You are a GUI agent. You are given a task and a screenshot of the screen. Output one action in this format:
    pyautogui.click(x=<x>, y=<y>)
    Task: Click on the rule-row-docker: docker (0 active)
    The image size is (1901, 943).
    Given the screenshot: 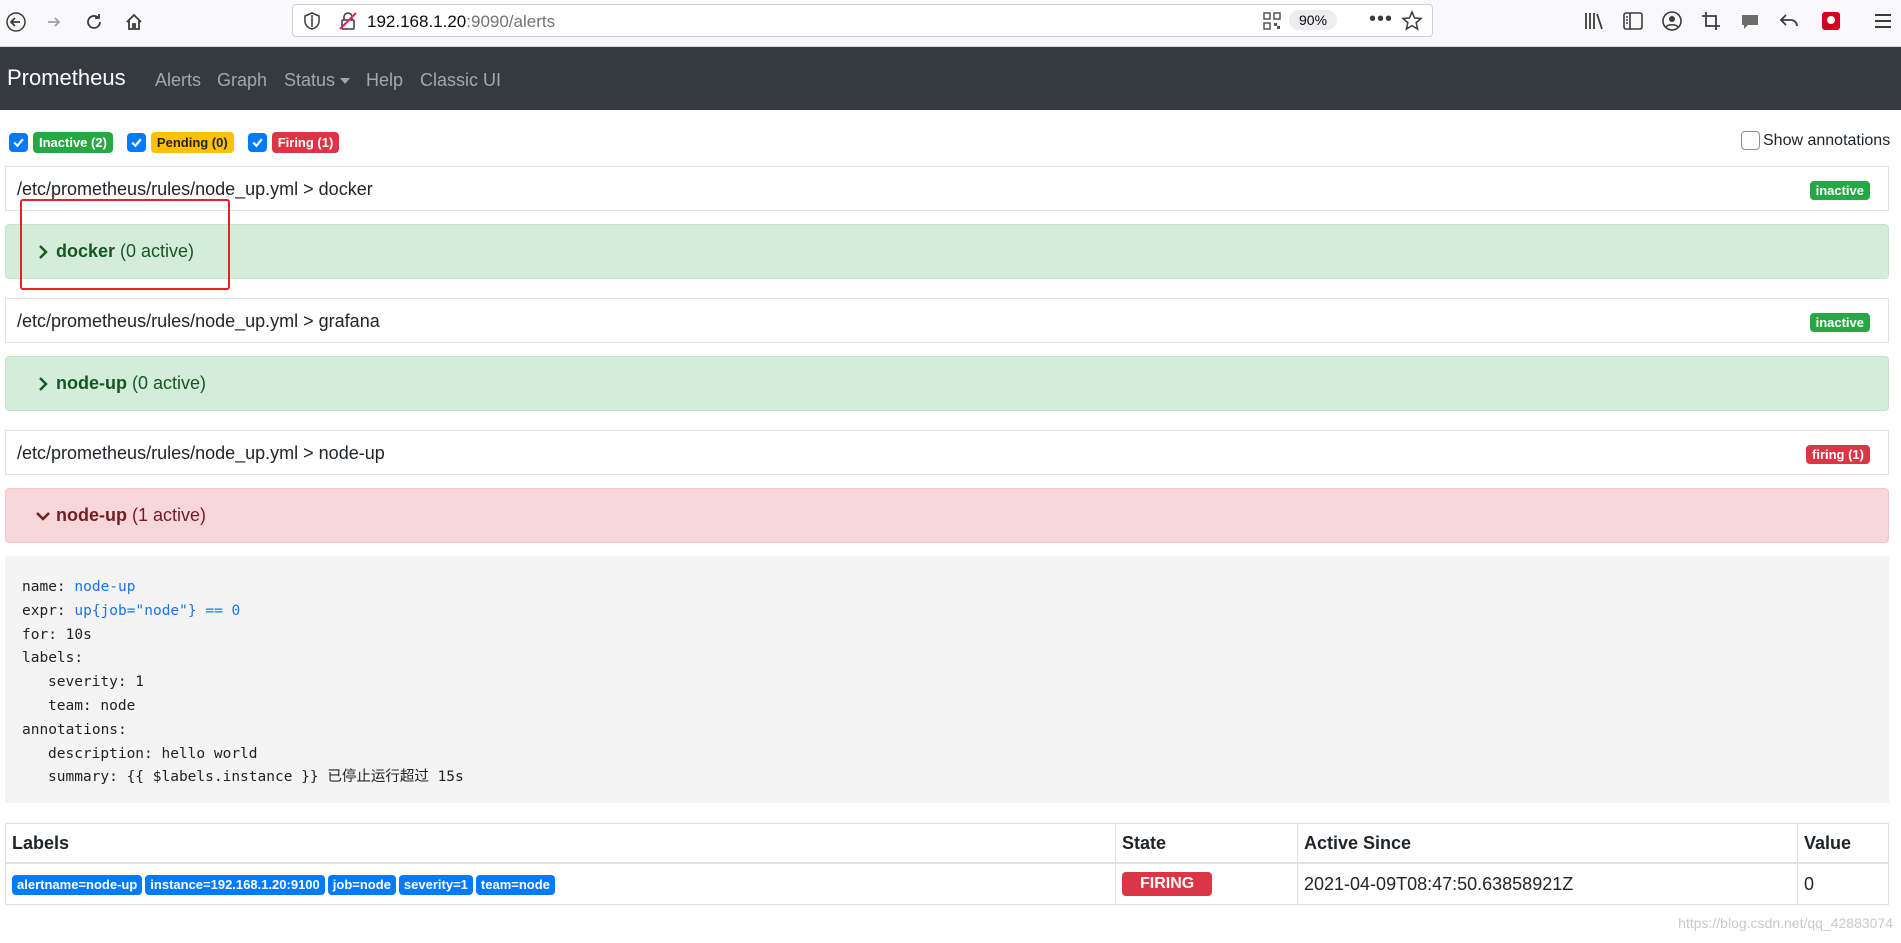 What is the action you would take?
    pyautogui.click(x=947, y=251)
    